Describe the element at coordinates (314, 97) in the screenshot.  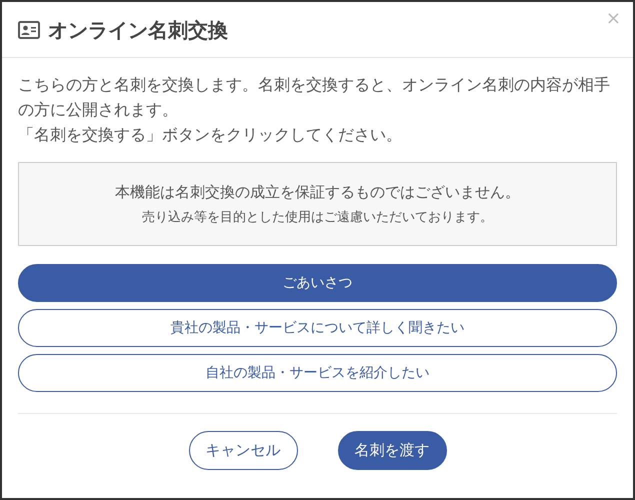
I see `message-text: こちらの方と名刺を交換します。名刺を交換すると、オンライン名刺の内容が相手の方に公開されます。` at that location.